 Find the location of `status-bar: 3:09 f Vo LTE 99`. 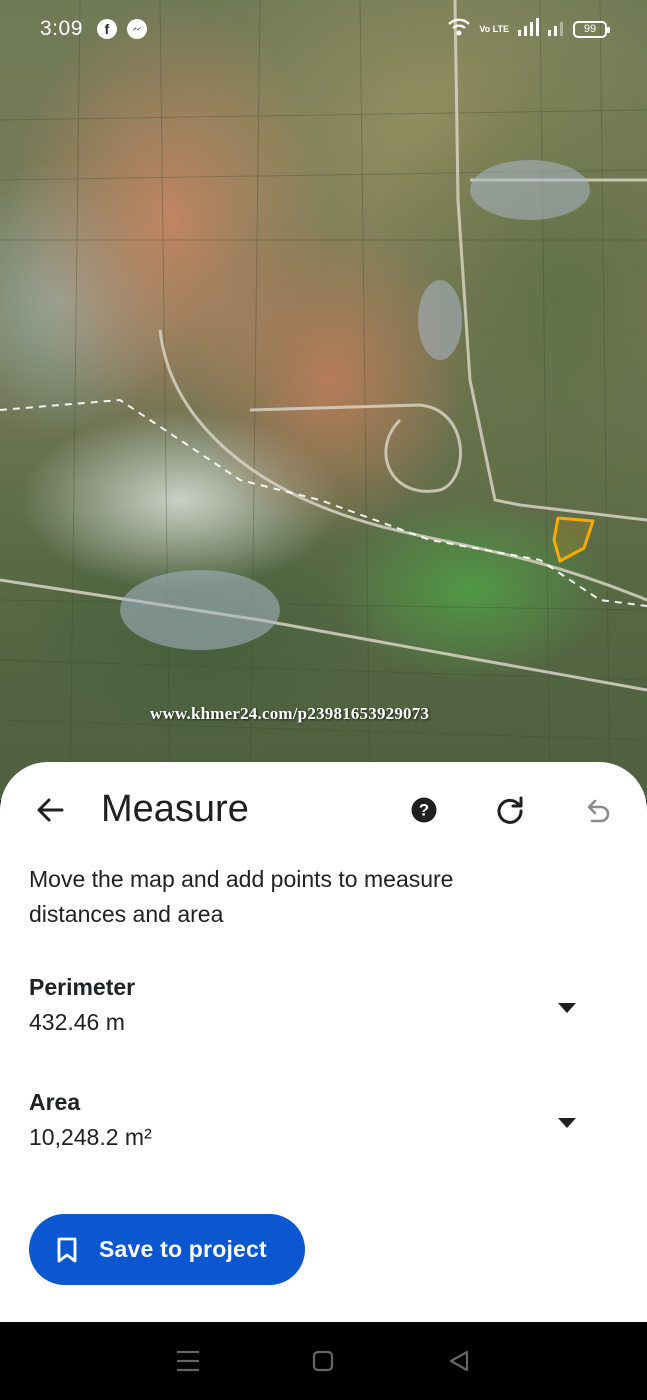

status-bar: 3:09 f Vo LTE 99 is located at coordinates (323, 29).